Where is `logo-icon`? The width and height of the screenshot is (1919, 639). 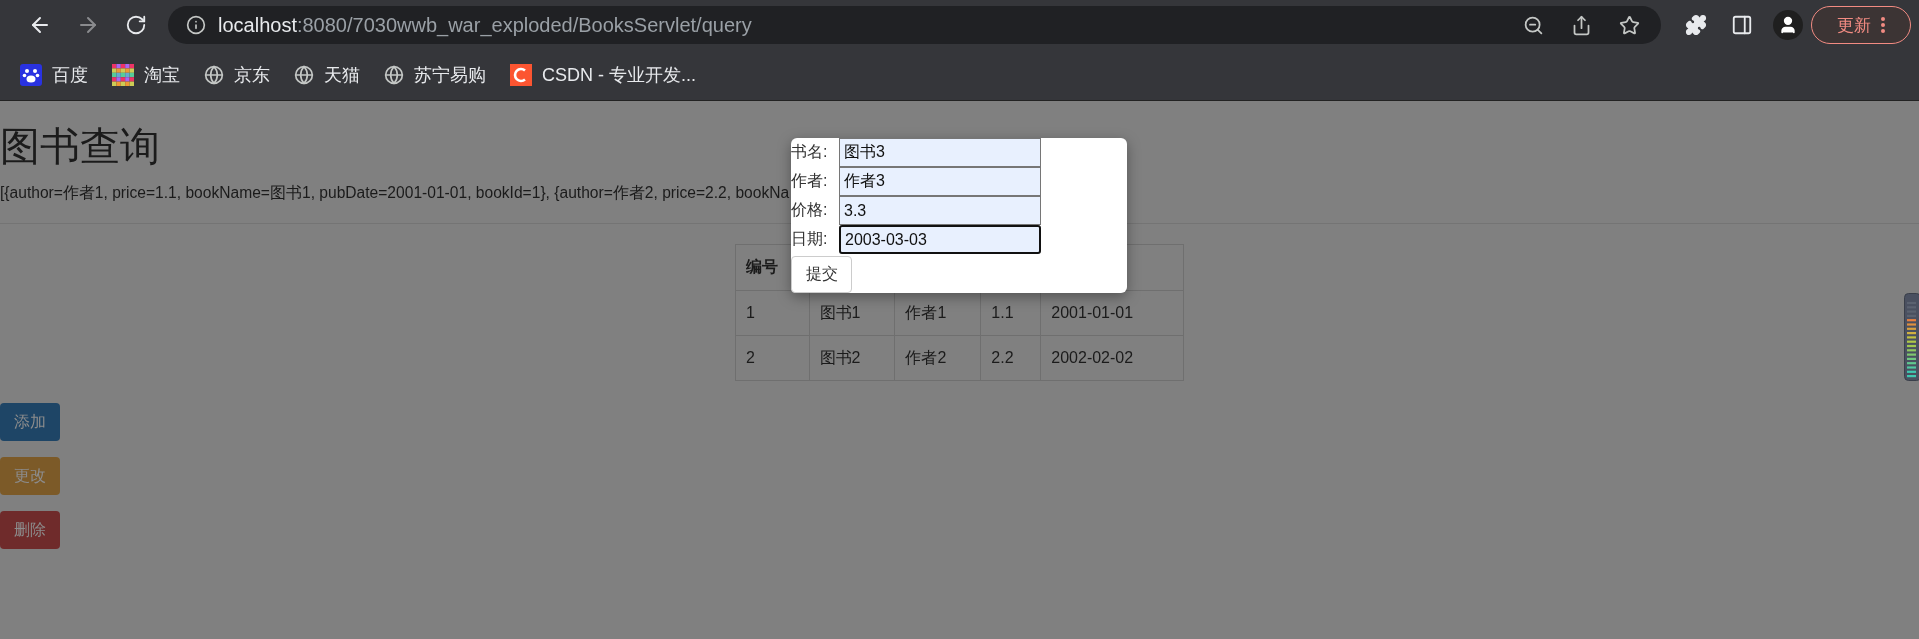 logo-icon is located at coordinates (521, 75).